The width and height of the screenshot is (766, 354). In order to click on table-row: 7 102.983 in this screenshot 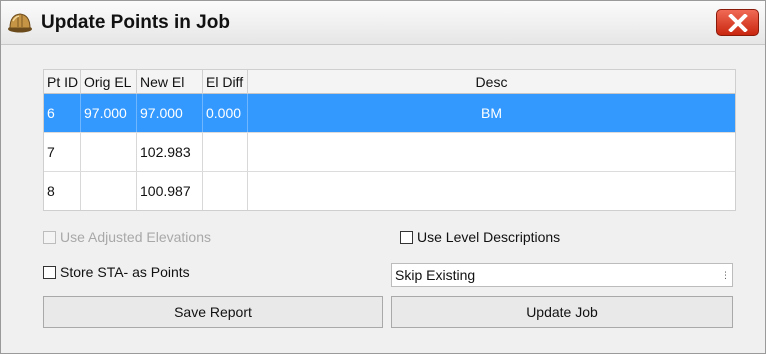, I will do `click(389, 152)`.